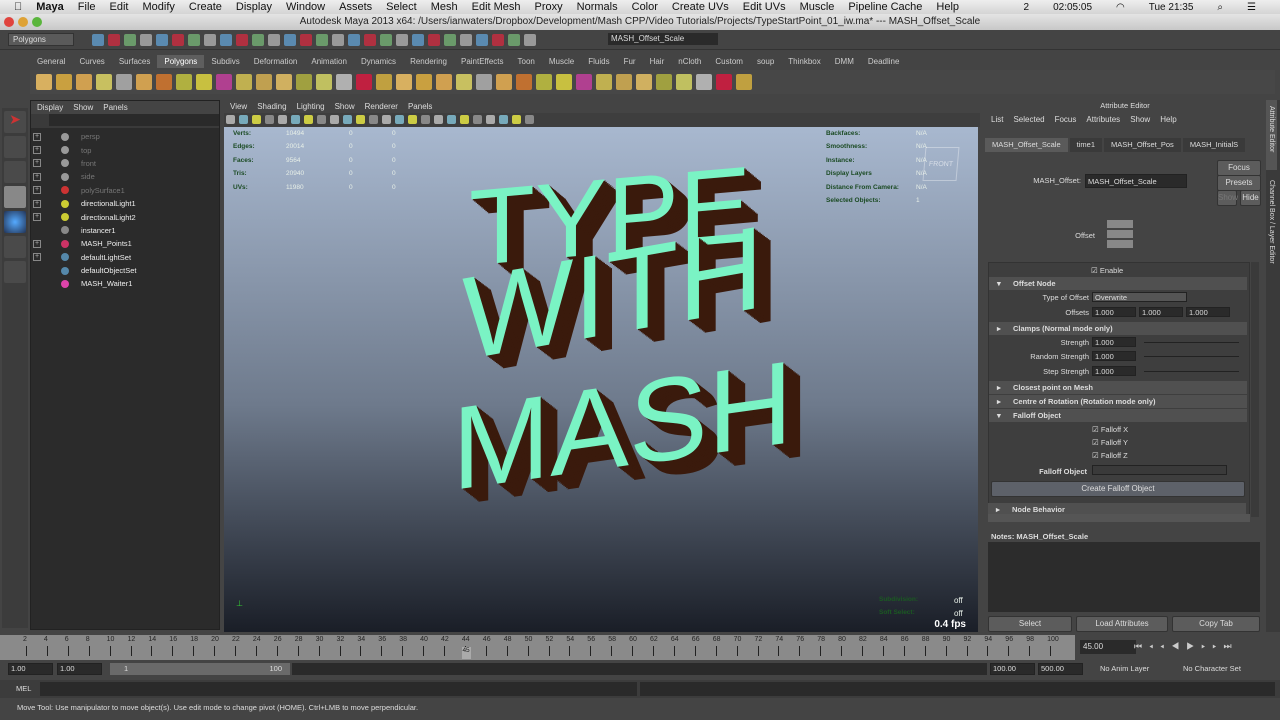 The width and height of the screenshot is (1280, 720). What do you see at coordinates (125, 283) in the screenshot?
I see `outliner-item: MASH_Waiter1` at bounding box center [125, 283].